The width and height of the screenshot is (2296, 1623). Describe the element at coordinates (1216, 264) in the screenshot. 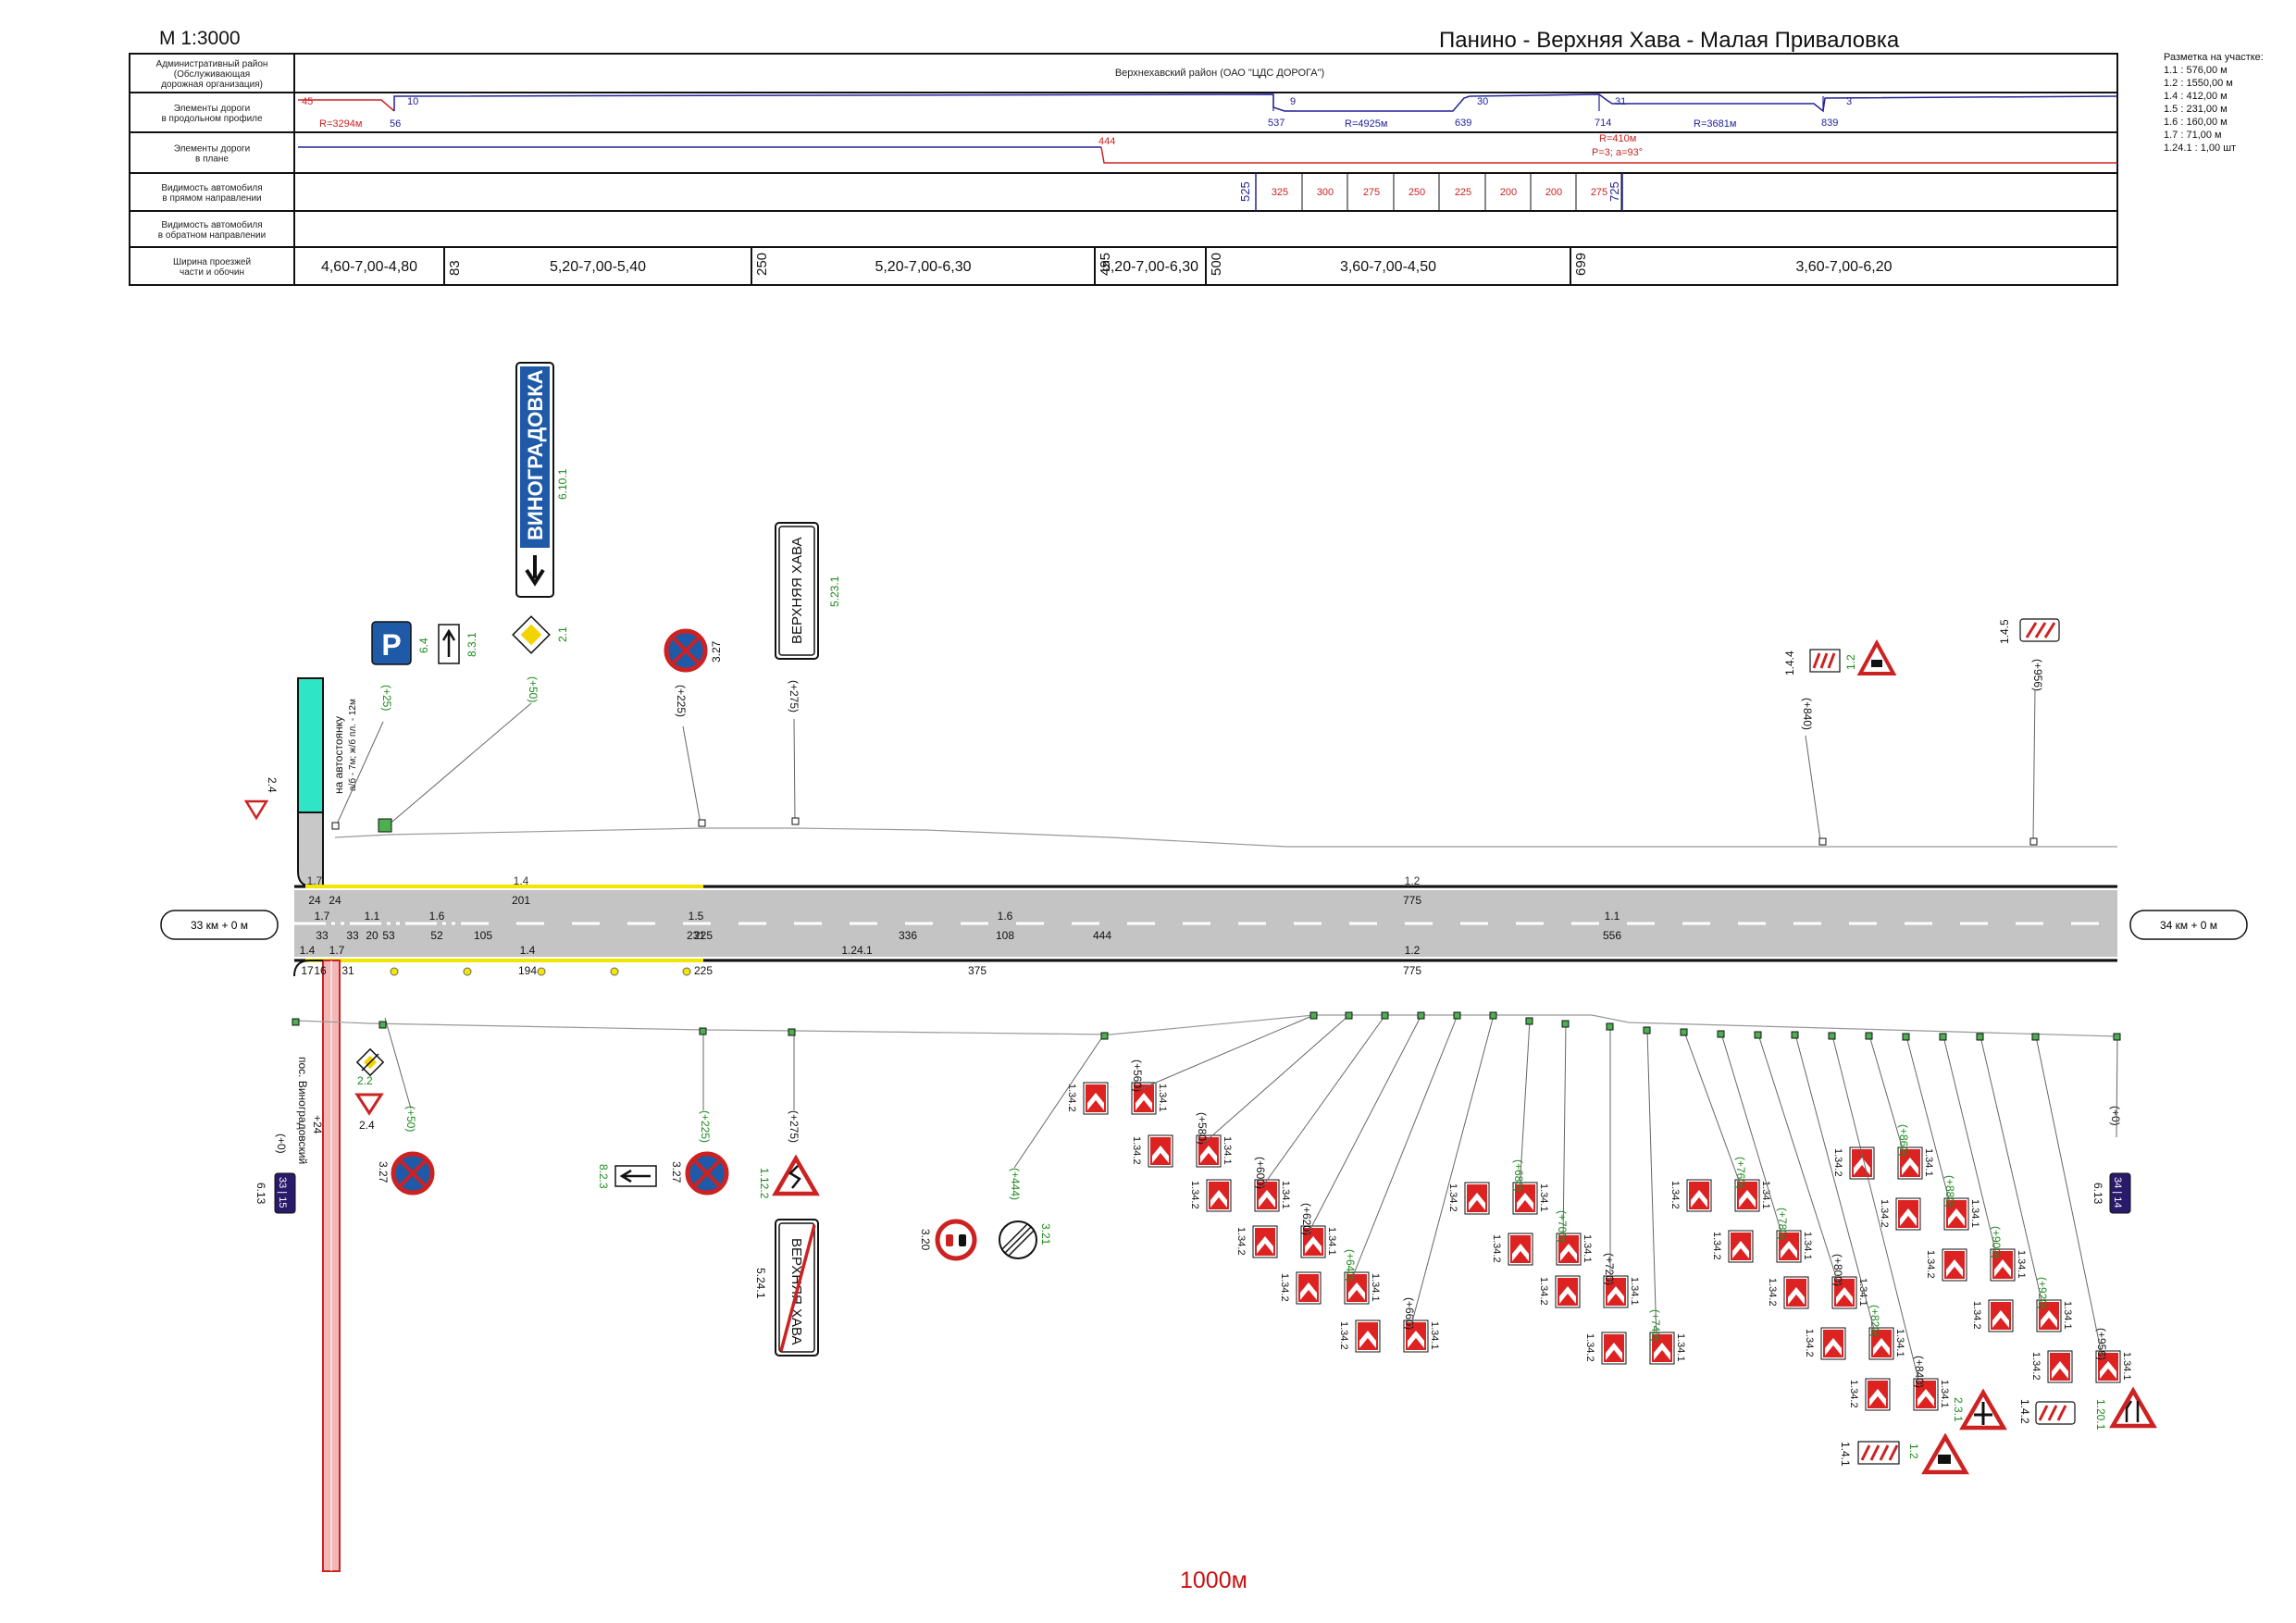

I see `width-mark: 500` at that location.